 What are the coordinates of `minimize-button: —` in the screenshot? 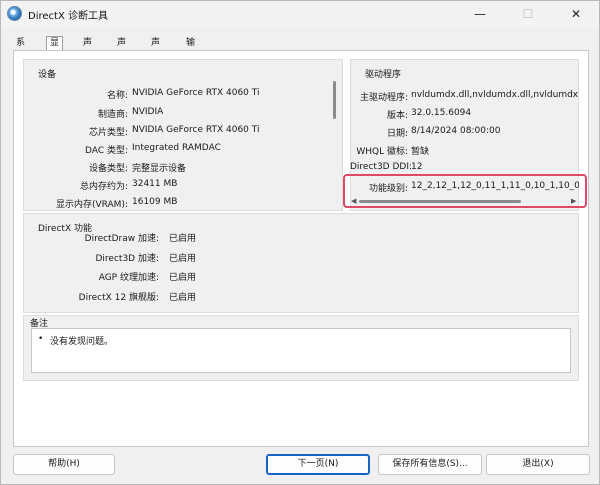 It's located at (480, 14).